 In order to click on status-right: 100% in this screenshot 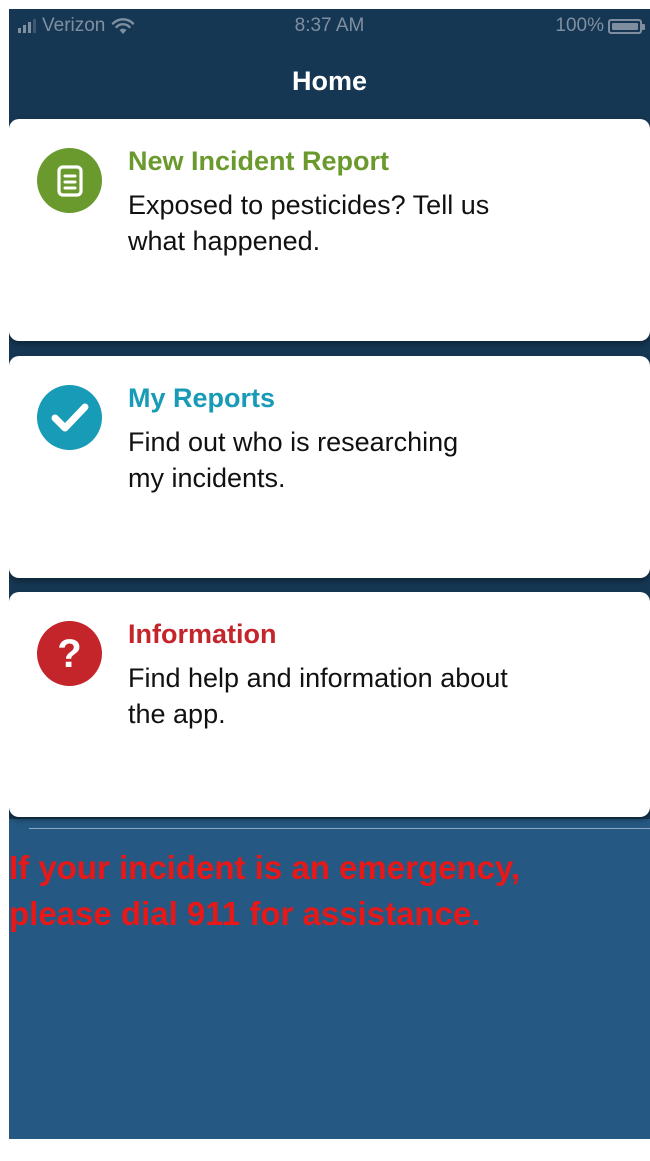, I will do `click(600, 26)`.